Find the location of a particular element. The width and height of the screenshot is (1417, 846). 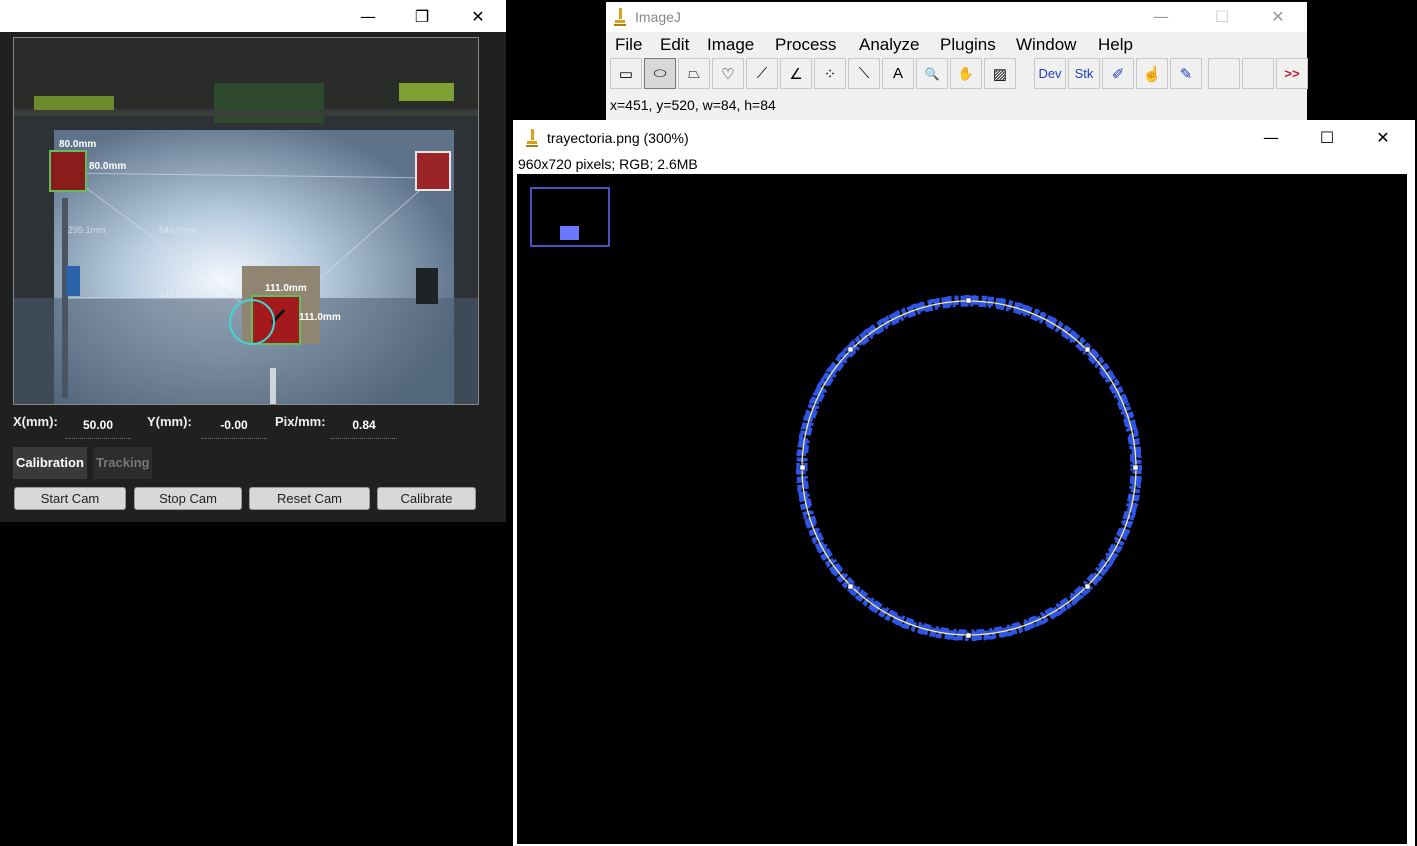

angle-tool-icon: ∠ is located at coordinates (796, 74).